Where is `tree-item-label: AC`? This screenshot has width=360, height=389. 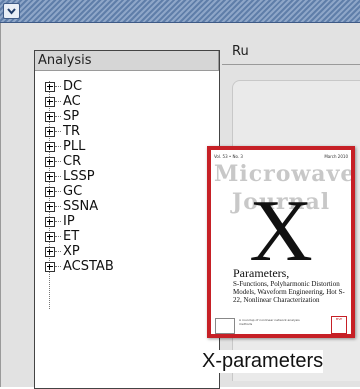 tree-item-label: AC is located at coordinates (72, 101).